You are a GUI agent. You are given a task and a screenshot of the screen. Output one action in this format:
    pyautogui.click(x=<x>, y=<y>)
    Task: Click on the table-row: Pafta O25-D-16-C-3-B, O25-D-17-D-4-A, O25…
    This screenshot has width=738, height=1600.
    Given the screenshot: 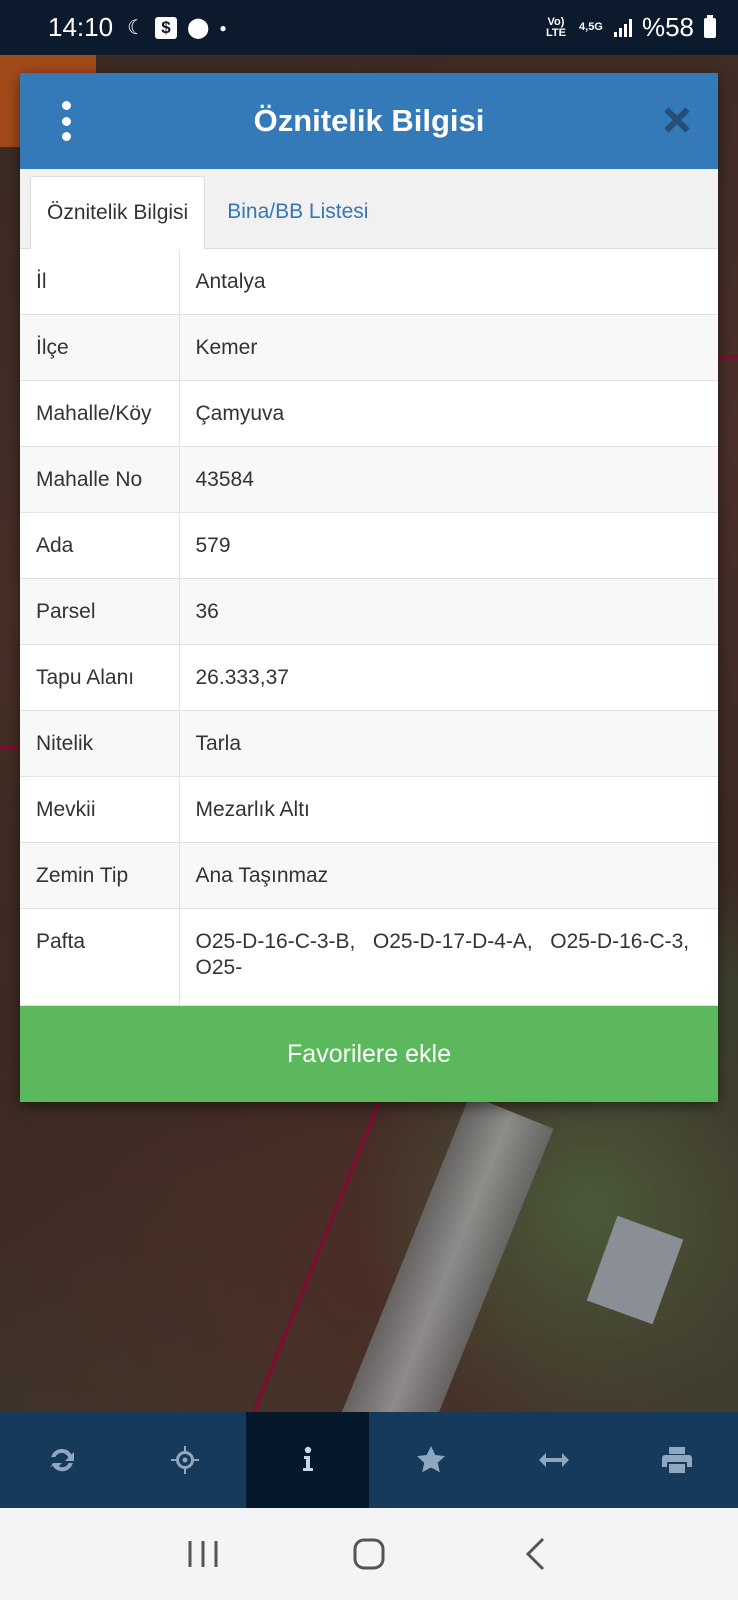 What is the action you would take?
    pyautogui.click(x=369, y=957)
    